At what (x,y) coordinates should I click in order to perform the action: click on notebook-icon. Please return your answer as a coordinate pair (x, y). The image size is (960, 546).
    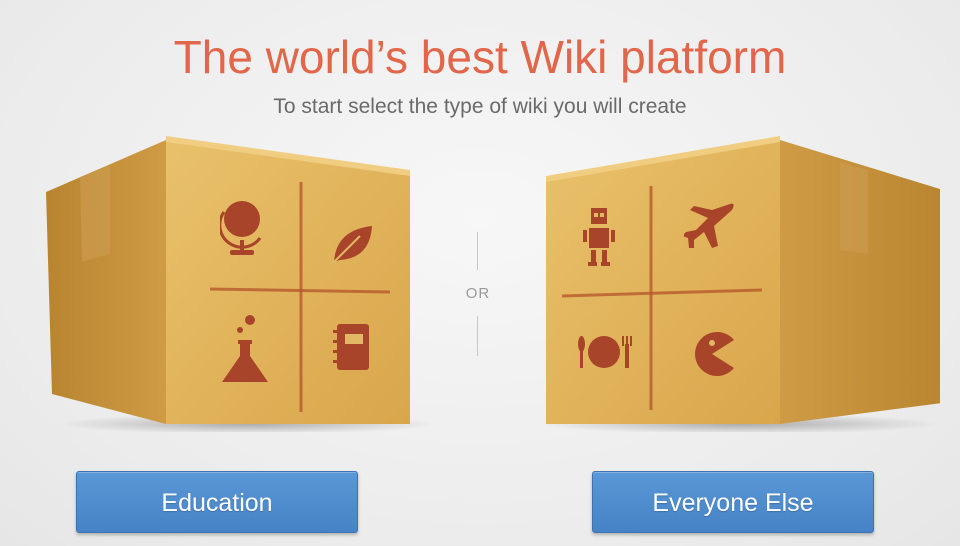
    Looking at the image, I should click on (351, 347).